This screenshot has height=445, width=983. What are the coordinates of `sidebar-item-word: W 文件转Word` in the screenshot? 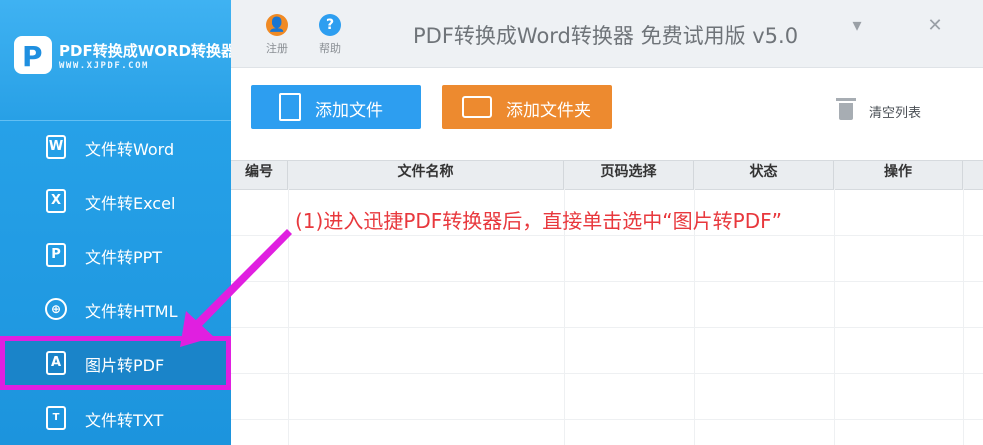 It's located at (115, 147).